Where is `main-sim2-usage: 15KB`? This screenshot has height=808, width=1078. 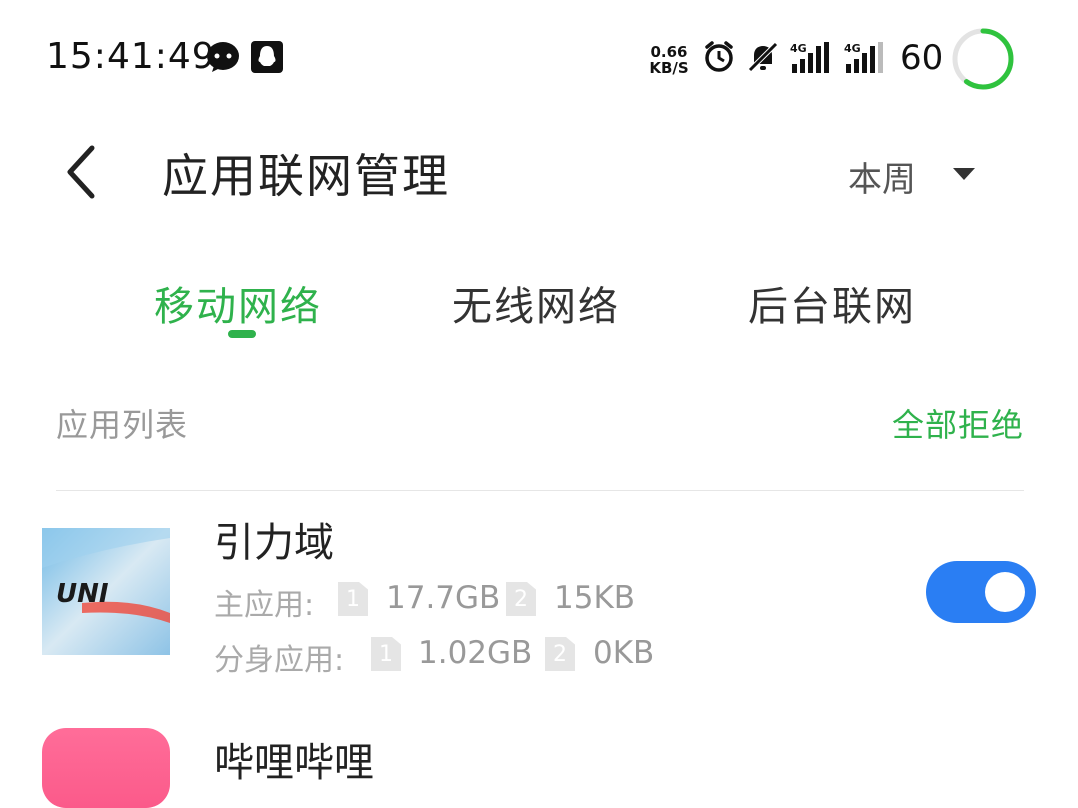 main-sim2-usage: 15KB is located at coordinates (595, 598).